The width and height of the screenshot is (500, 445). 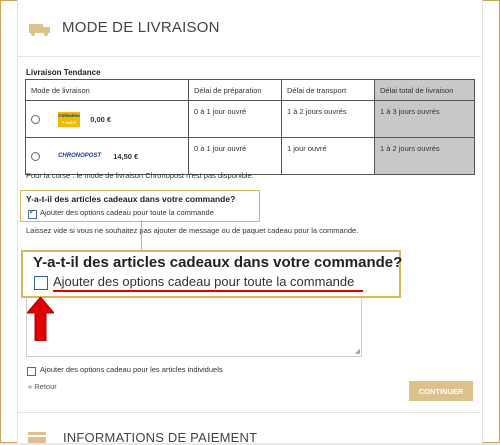 What do you see at coordinates (441, 391) in the screenshot?
I see `continue-button: CONTINUER` at bounding box center [441, 391].